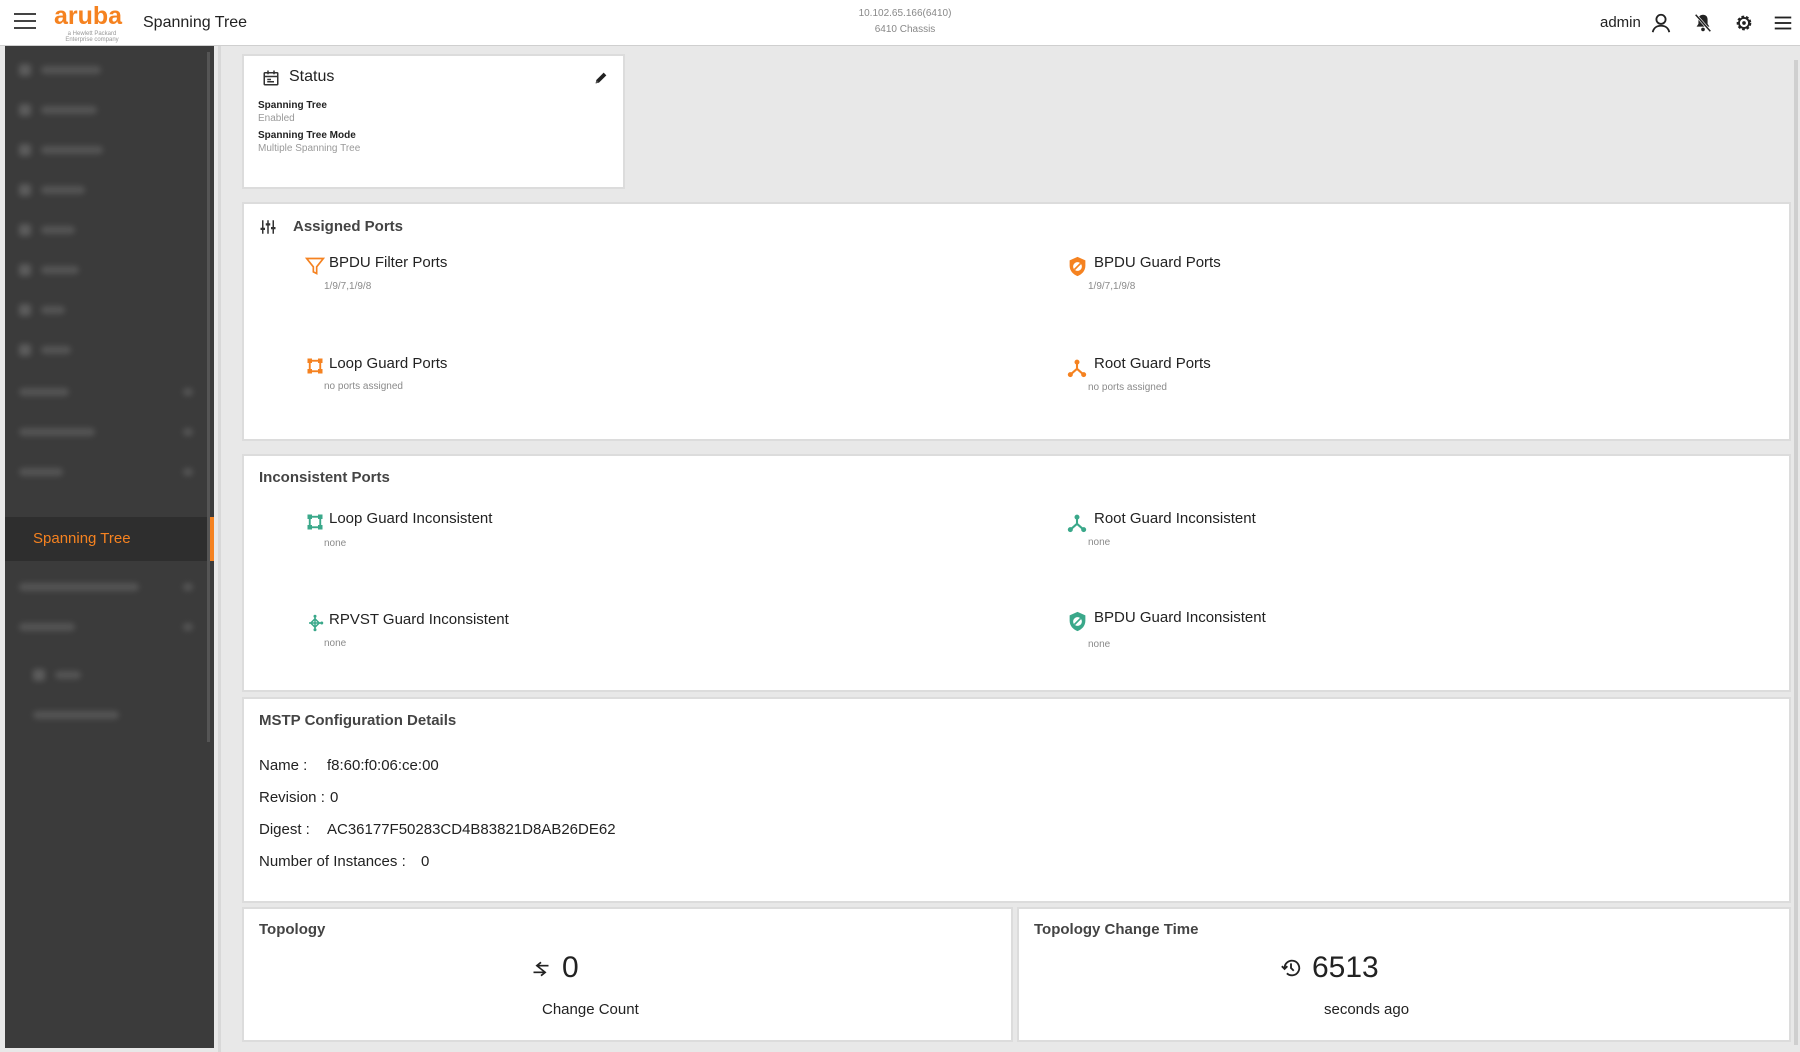 This screenshot has width=1800, height=1052. What do you see at coordinates (425, 861) in the screenshot?
I see `mstp-instances-value: 0` at bounding box center [425, 861].